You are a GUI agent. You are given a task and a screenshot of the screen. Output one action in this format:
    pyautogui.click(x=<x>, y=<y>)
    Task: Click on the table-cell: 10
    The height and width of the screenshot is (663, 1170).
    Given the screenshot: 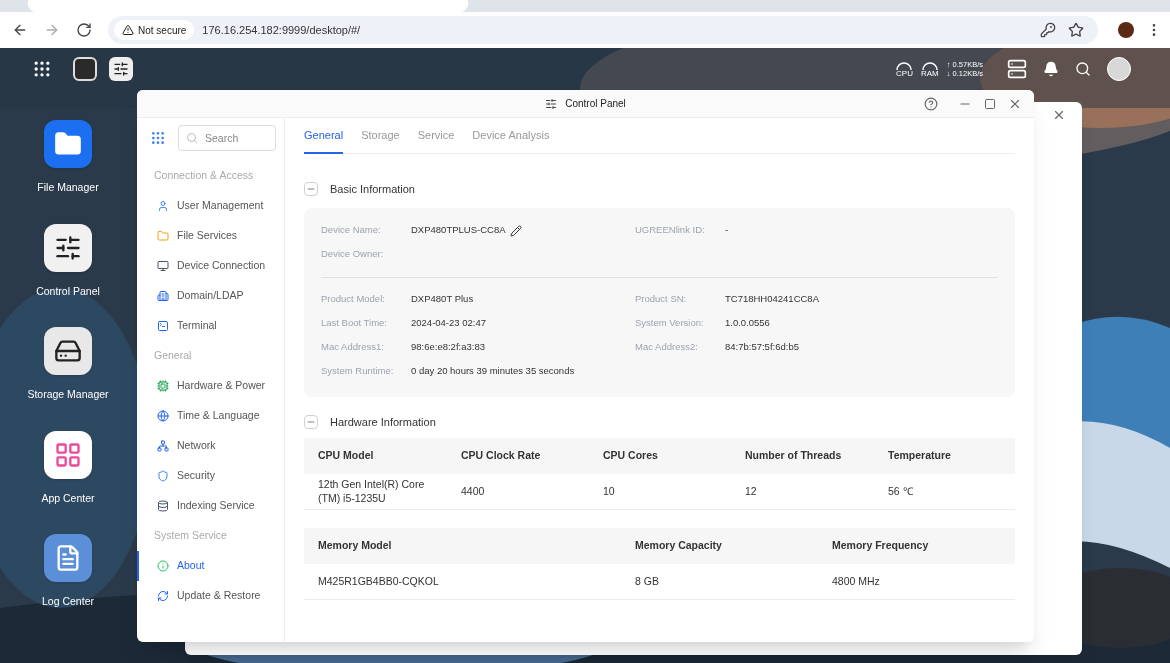 What is the action you would take?
    pyautogui.click(x=609, y=491)
    